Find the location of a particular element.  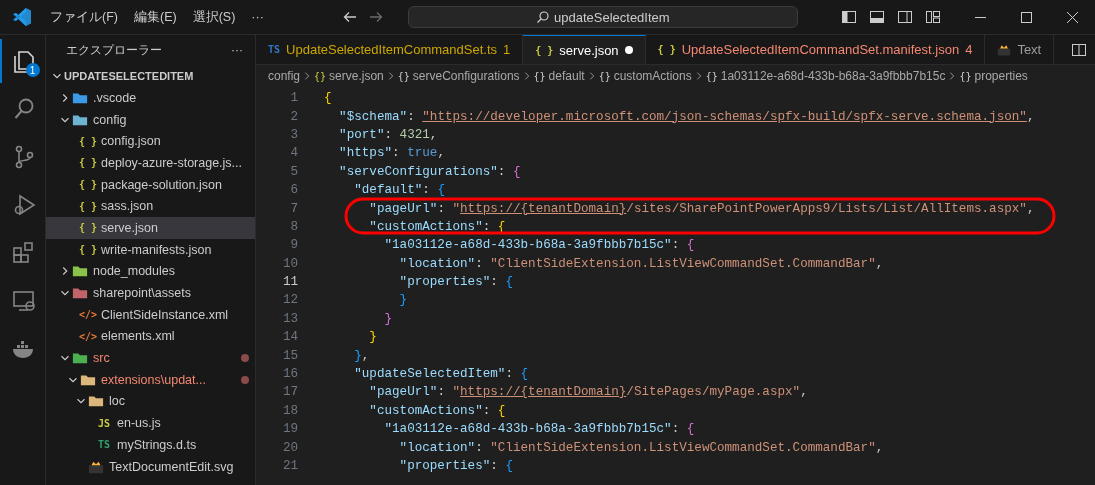

breadcrumb-item: customActions is located at coordinates (652, 76).